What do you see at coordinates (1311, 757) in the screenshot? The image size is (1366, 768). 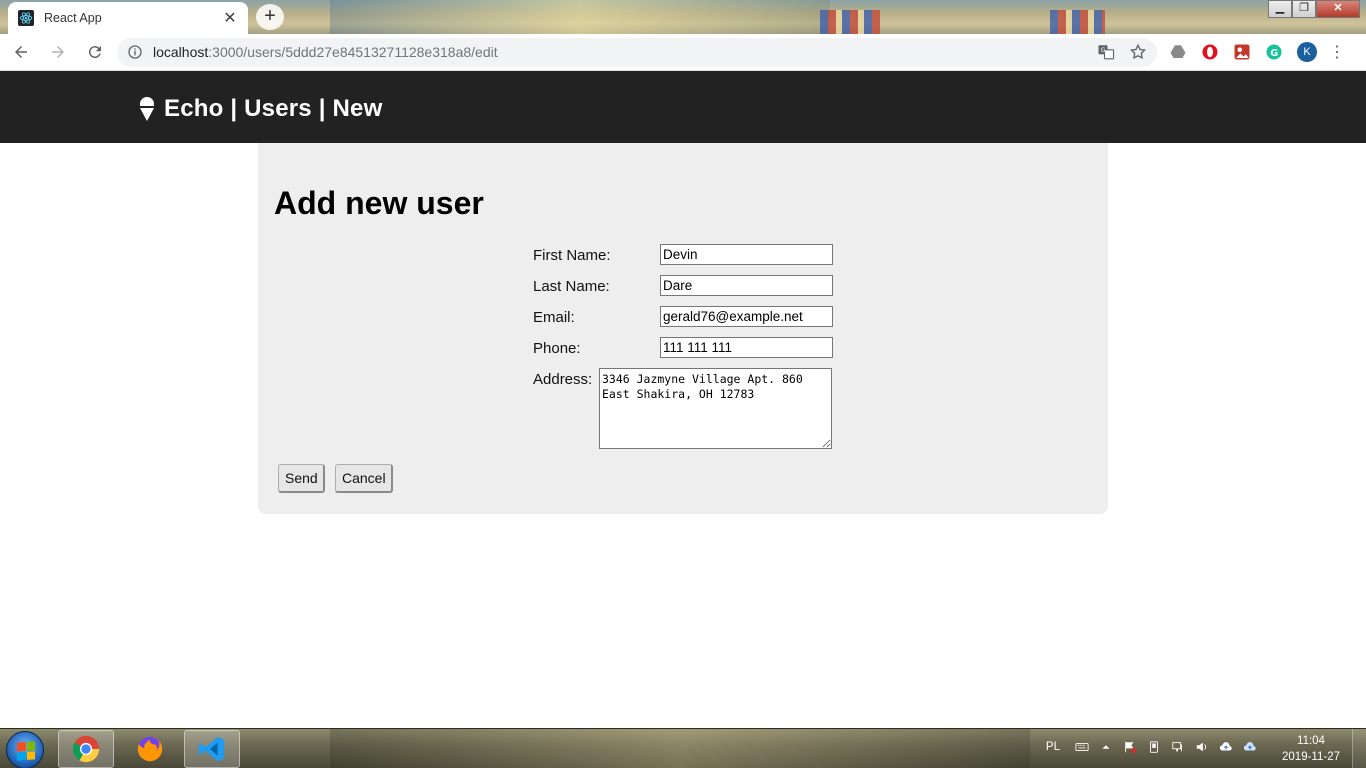 I see `clock-date: 2019-11-27` at bounding box center [1311, 757].